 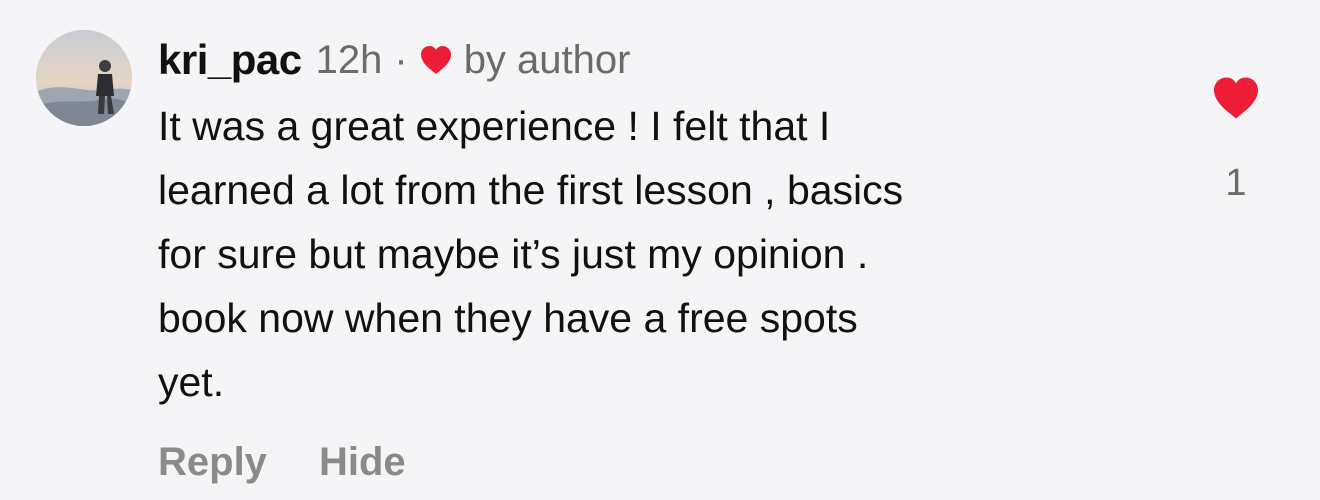 I want to click on like-column: 1, so click(x=1236, y=140).